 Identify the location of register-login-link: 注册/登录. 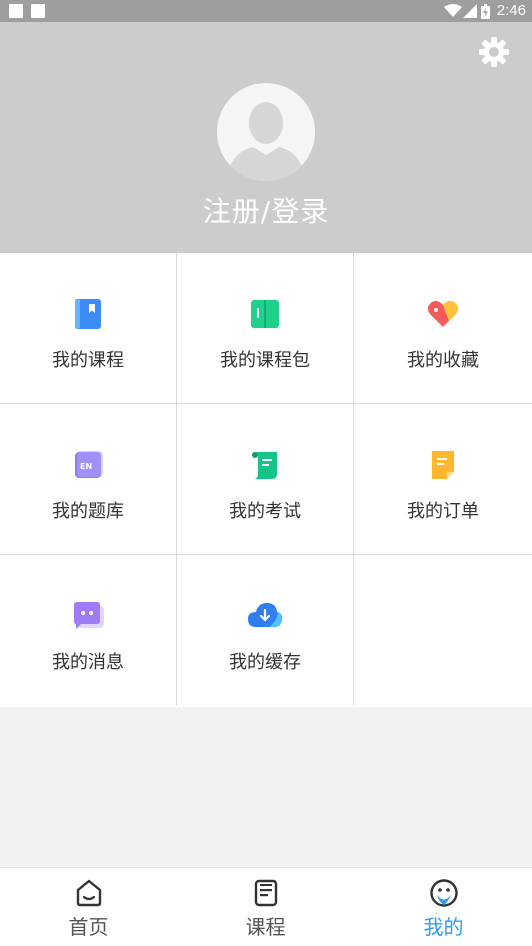
(266, 210).